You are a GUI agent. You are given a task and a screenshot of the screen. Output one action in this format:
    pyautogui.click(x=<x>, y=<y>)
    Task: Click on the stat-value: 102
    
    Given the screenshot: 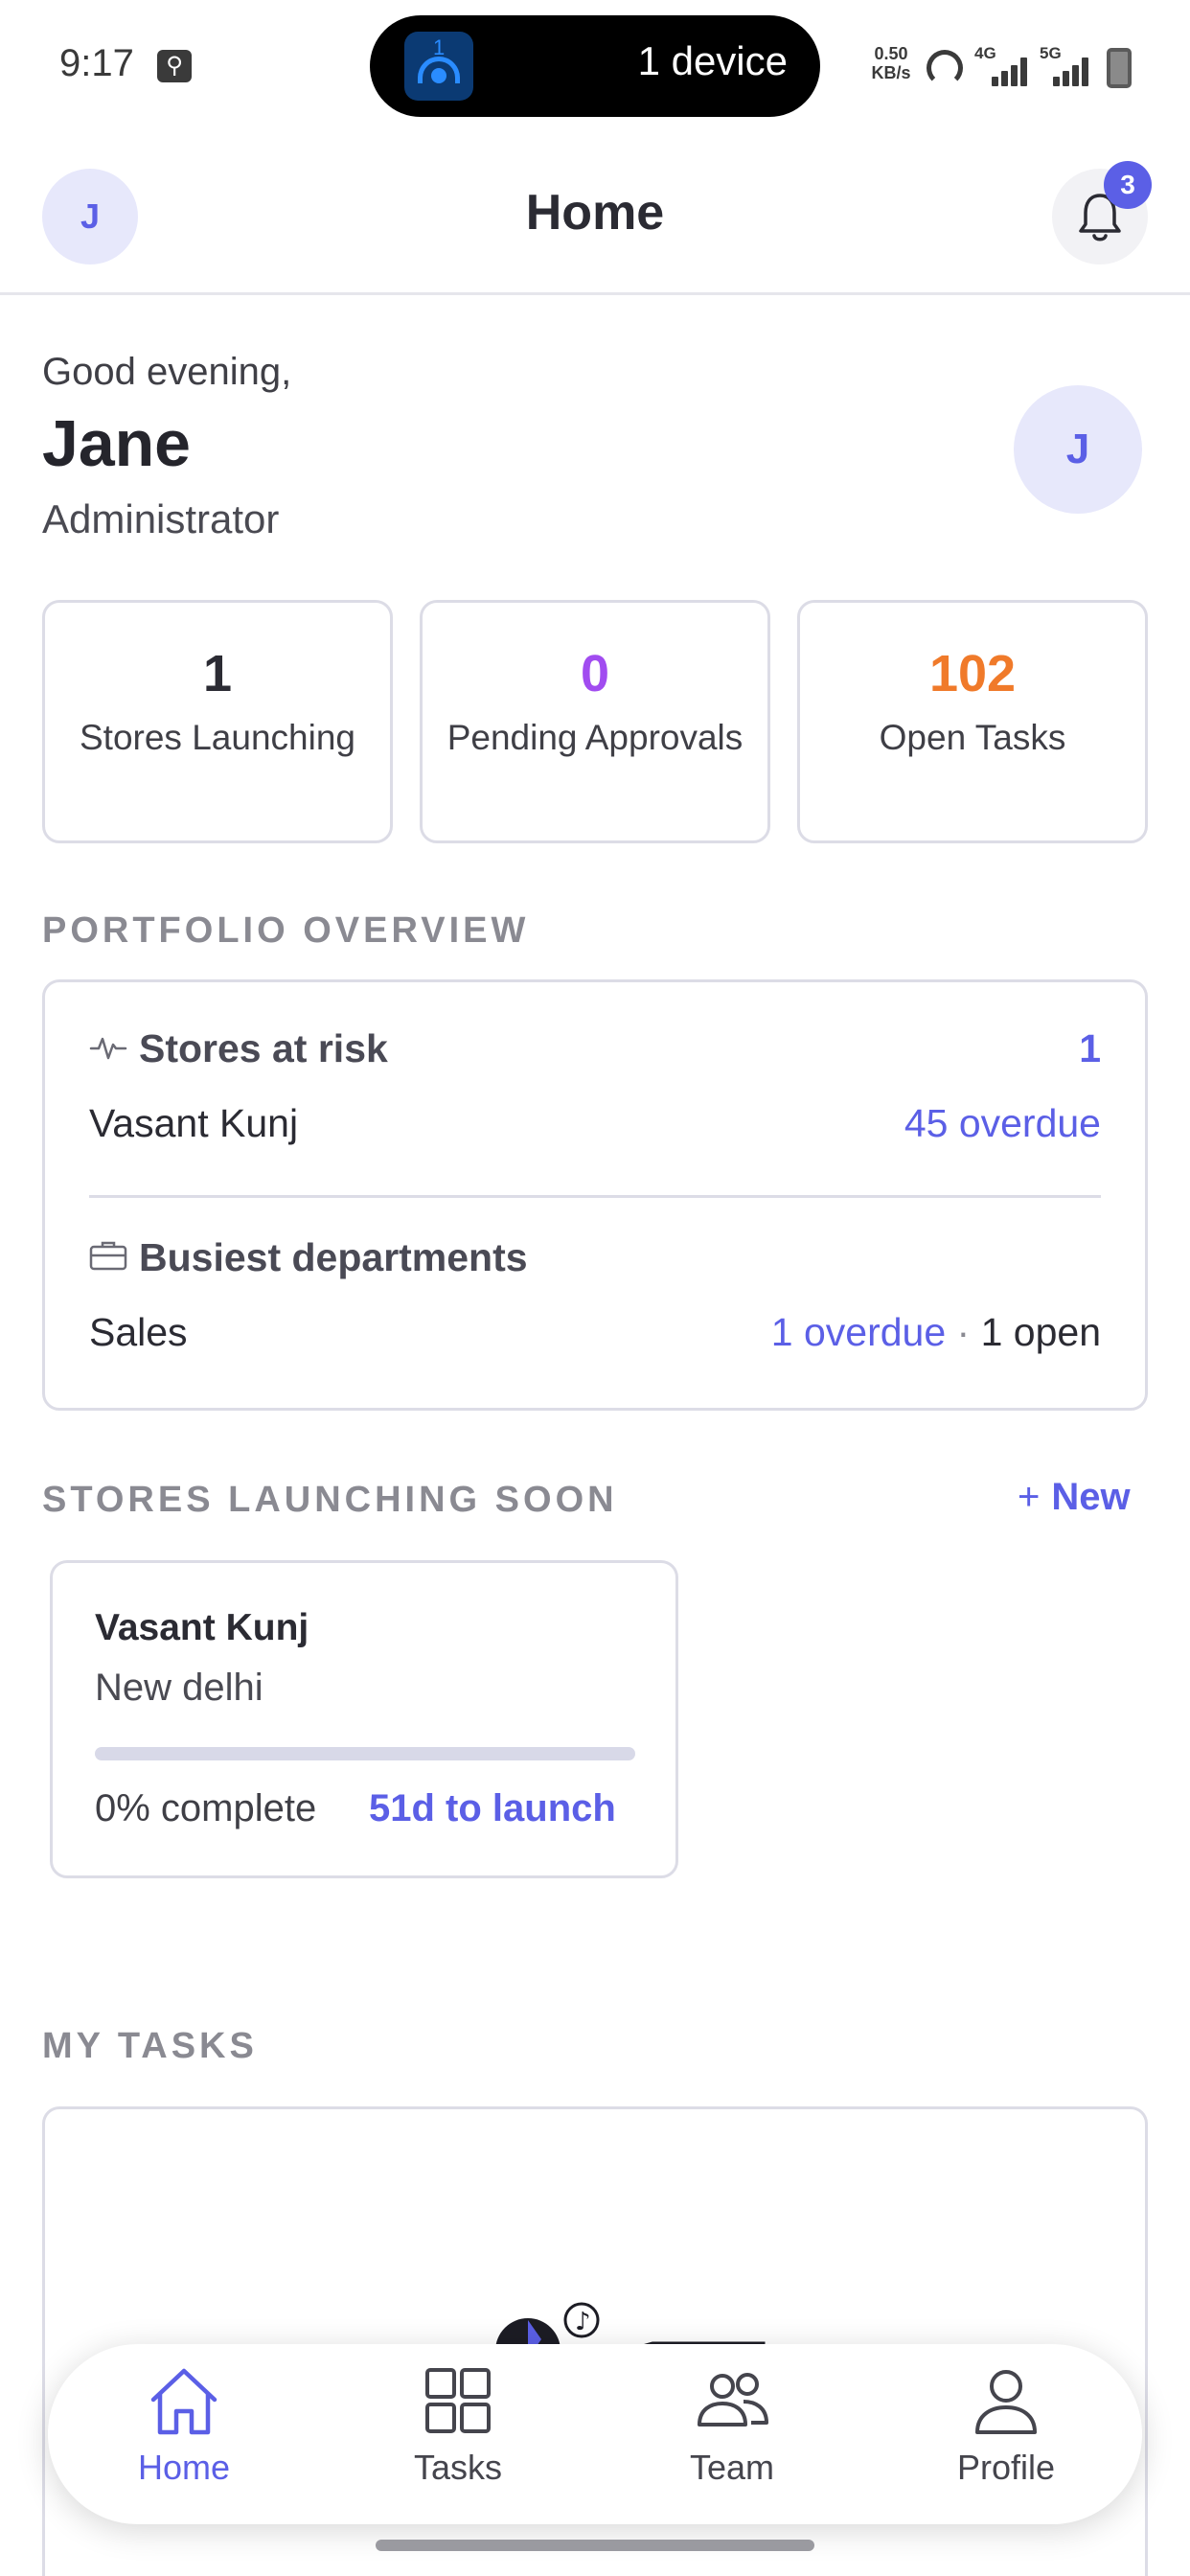 What is the action you would take?
    pyautogui.click(x=973, y=673)
    